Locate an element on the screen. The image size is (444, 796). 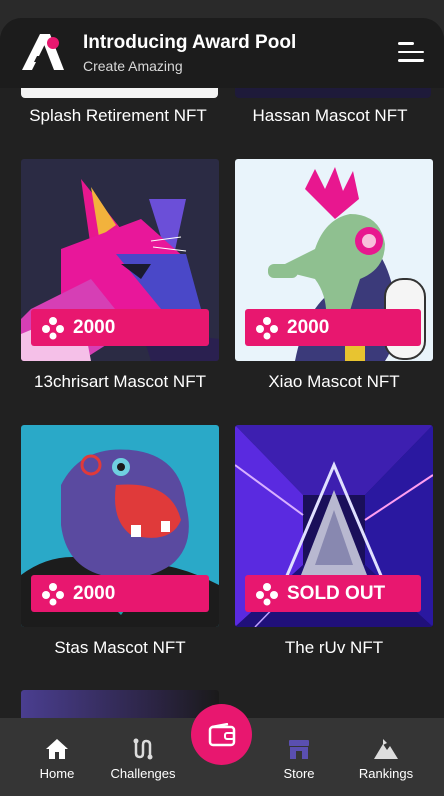
nft-card-name: Hassan Mascot NFT is located at coordinates (330, 115).